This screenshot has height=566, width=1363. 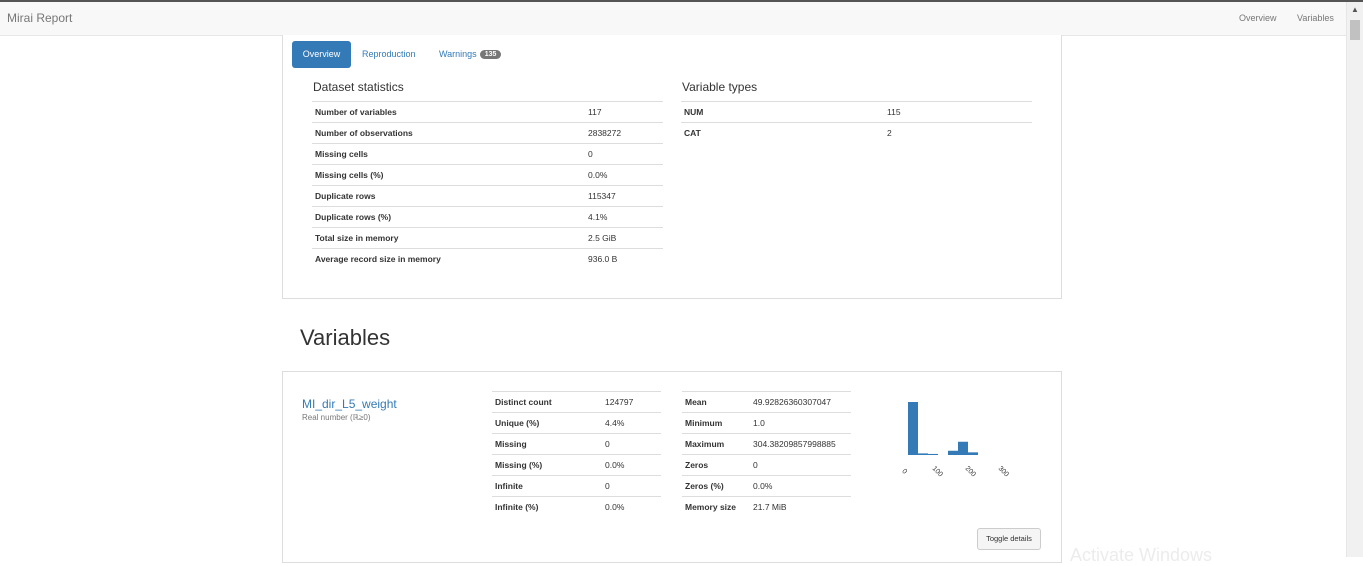 I want to click on toggle-details-button: Toggle details, so click(x=1009, y=539).